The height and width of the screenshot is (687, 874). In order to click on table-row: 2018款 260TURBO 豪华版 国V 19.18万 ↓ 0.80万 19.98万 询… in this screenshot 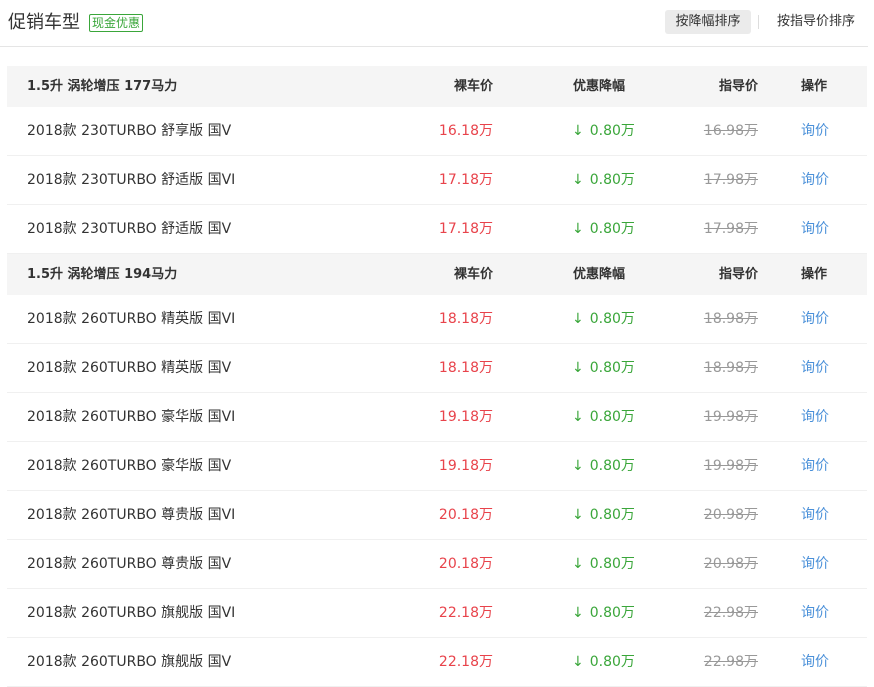, I will do `click(437, 466)`.